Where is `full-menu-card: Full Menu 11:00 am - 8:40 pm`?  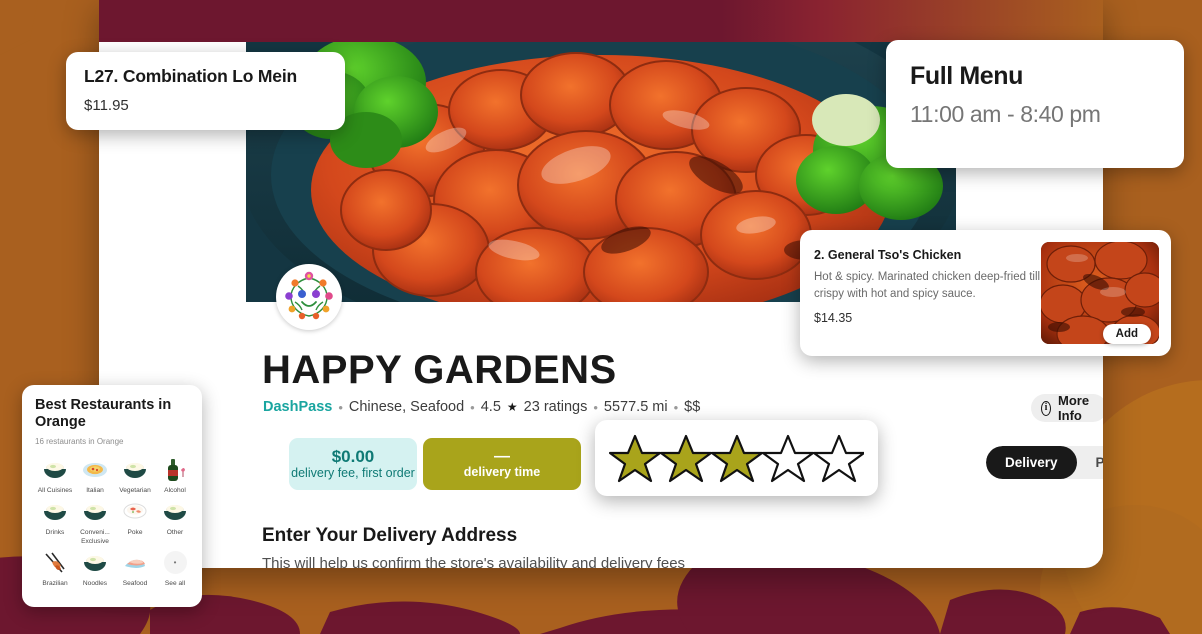
full-menu-card: Full Menu 11:00 am - 8:40 pm is located at coordinates (1035, 104).